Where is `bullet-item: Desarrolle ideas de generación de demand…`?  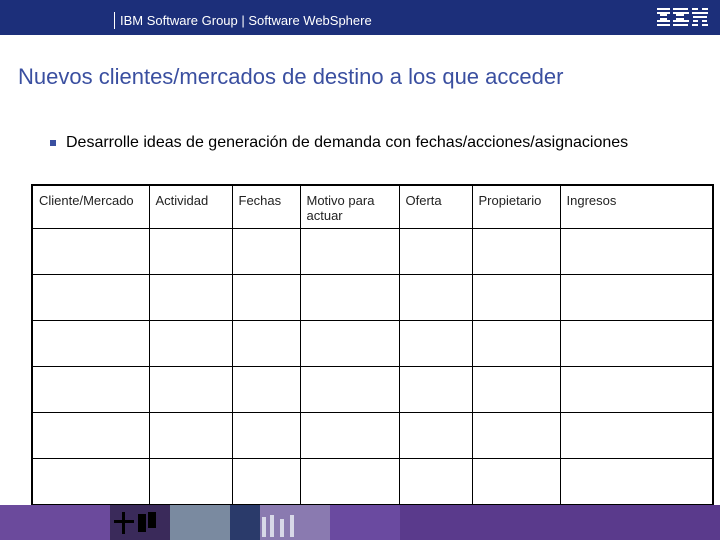
bullet-item: Desarrolle ideas de generación de demand… is located at coordinates (339, 143).